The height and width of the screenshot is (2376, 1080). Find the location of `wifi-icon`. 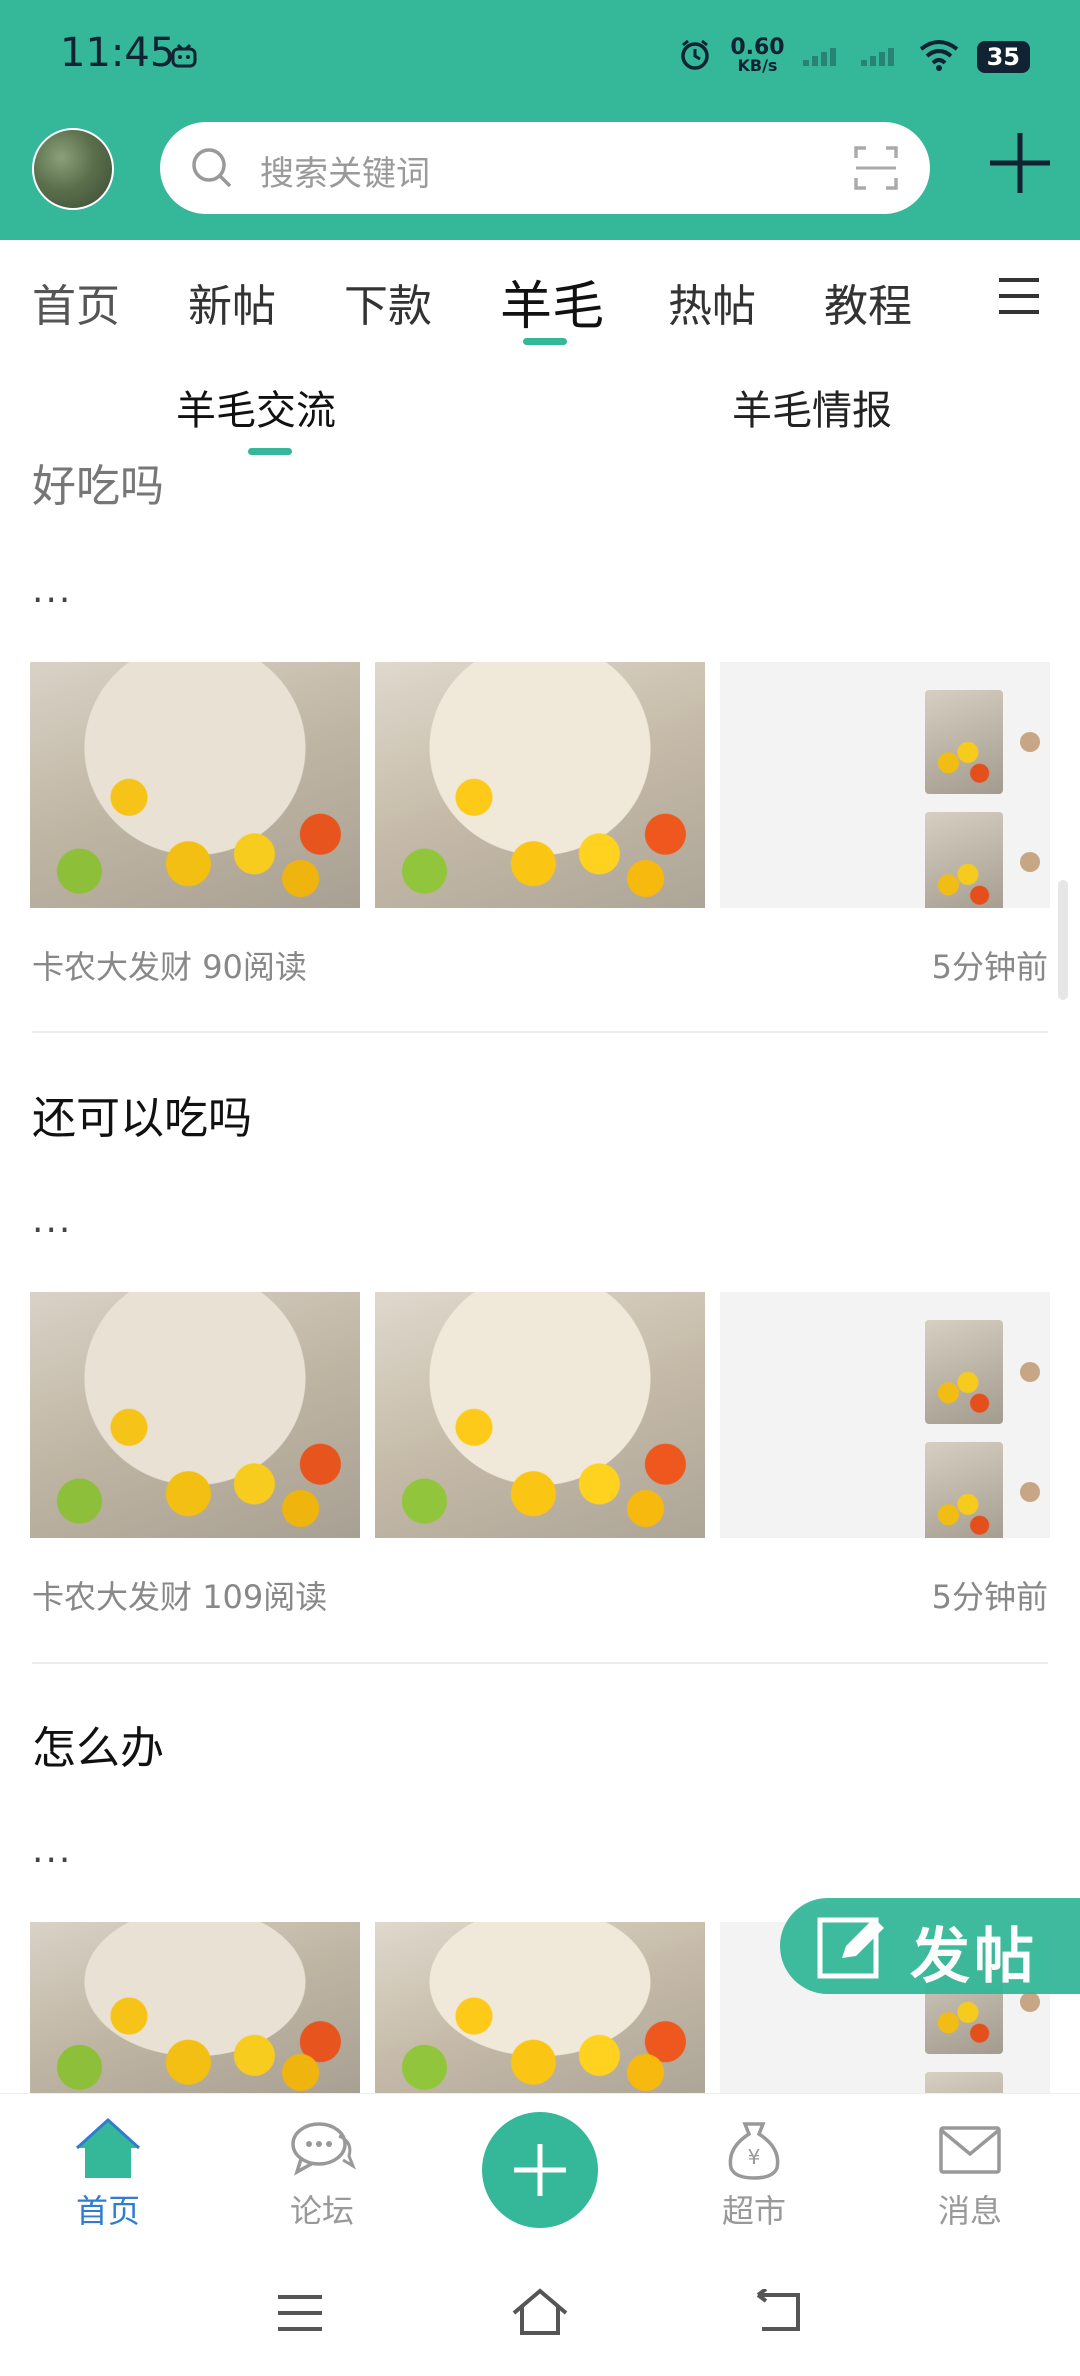

wifi-icon is located at coordinates (939, 57).